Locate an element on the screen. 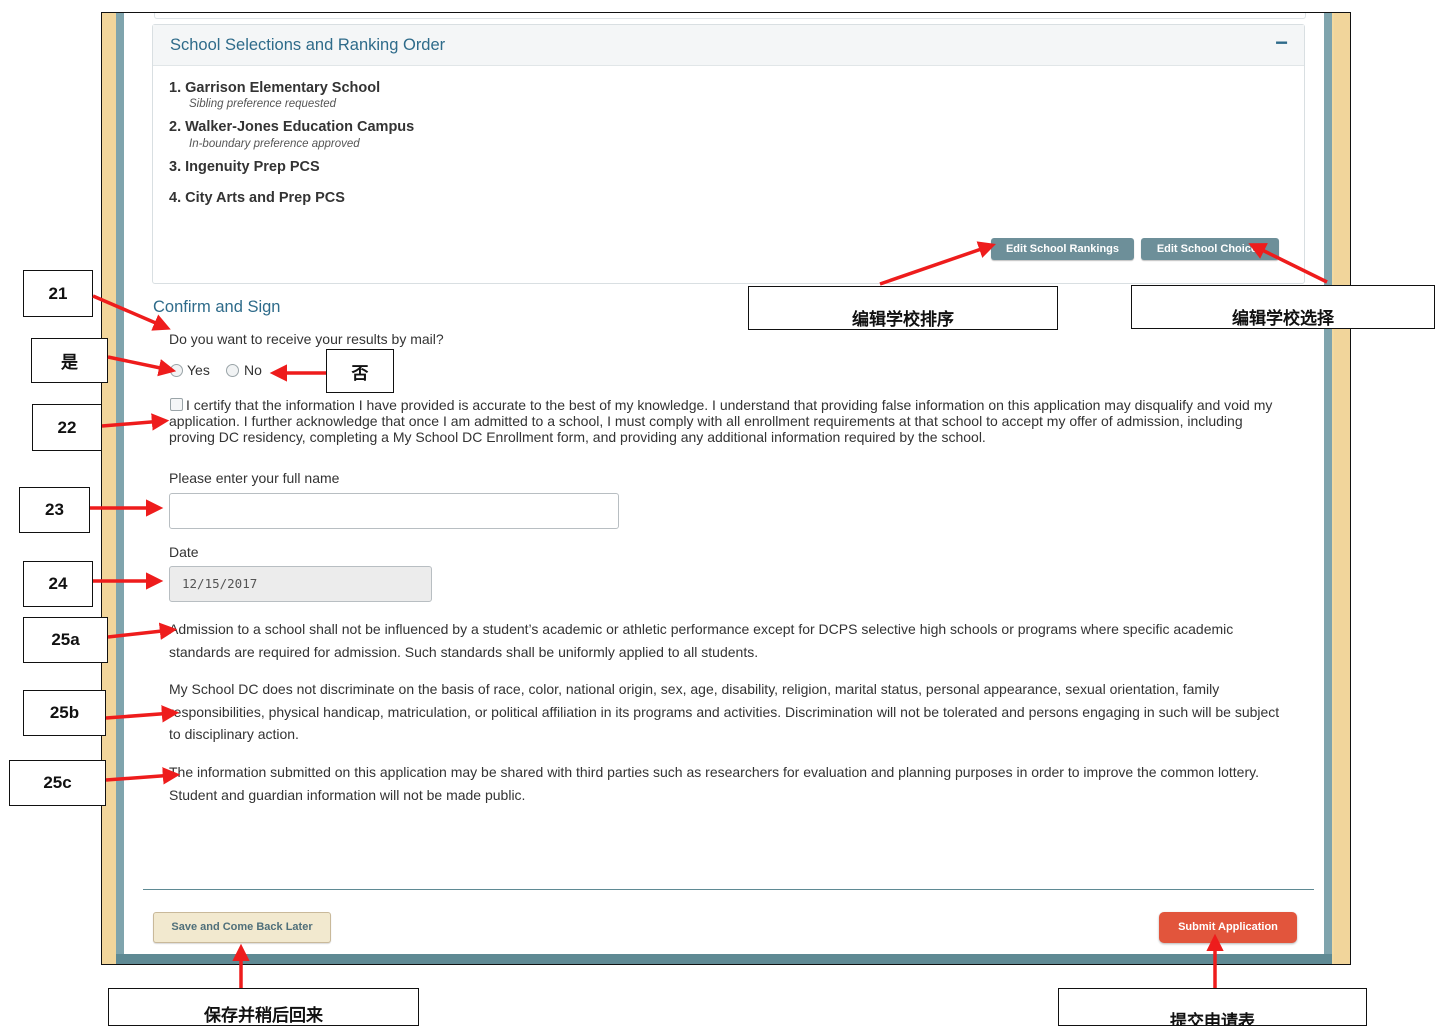 This screenshot has width=1435, height=1026. arrow-25a is located at coordinates (142, 631).